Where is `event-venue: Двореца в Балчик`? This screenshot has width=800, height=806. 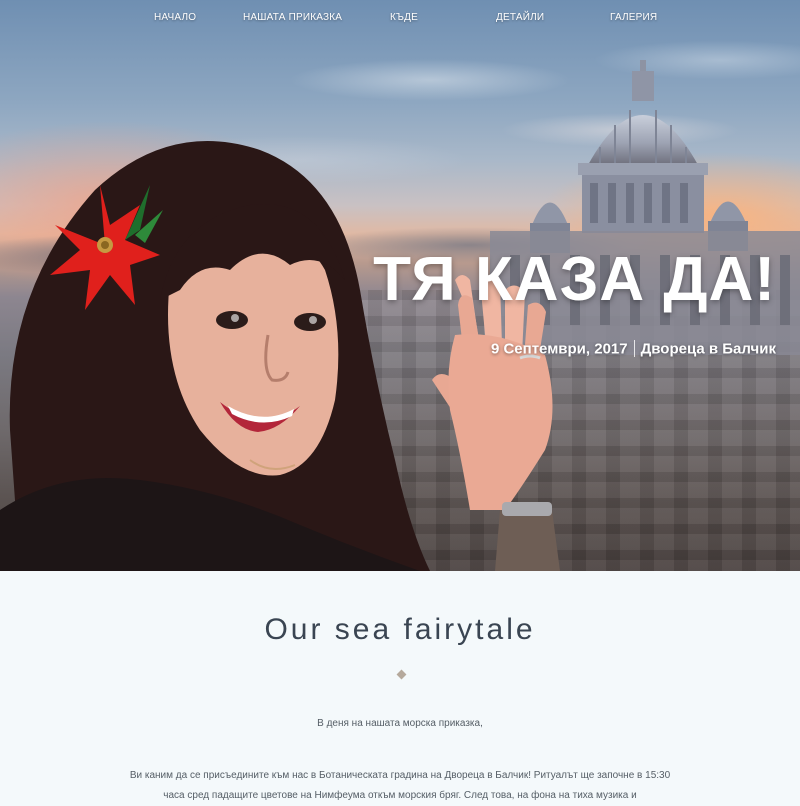 event-venue: Двореца в Балчик is located at coordinates (708, 349).